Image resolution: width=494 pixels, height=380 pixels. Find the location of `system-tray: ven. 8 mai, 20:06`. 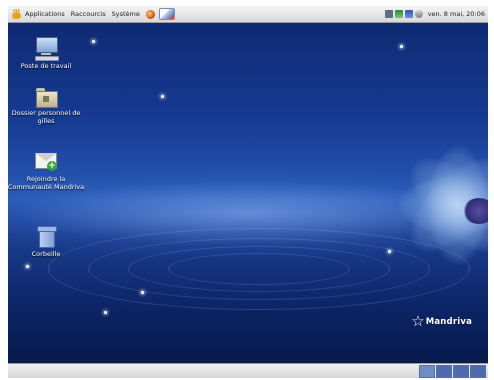

system-tray: ven. 8 mai, 20:06 is located at coordinates (434, 14).